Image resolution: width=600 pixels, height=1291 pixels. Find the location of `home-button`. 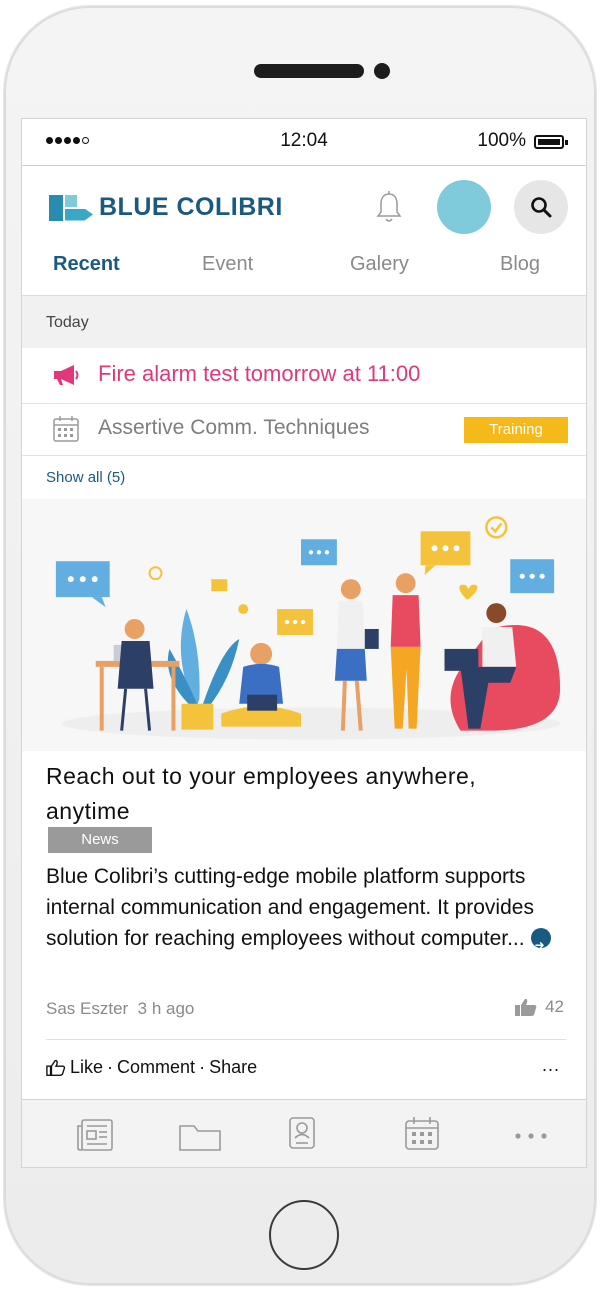

home-button is located at coordinates (304, 1235).